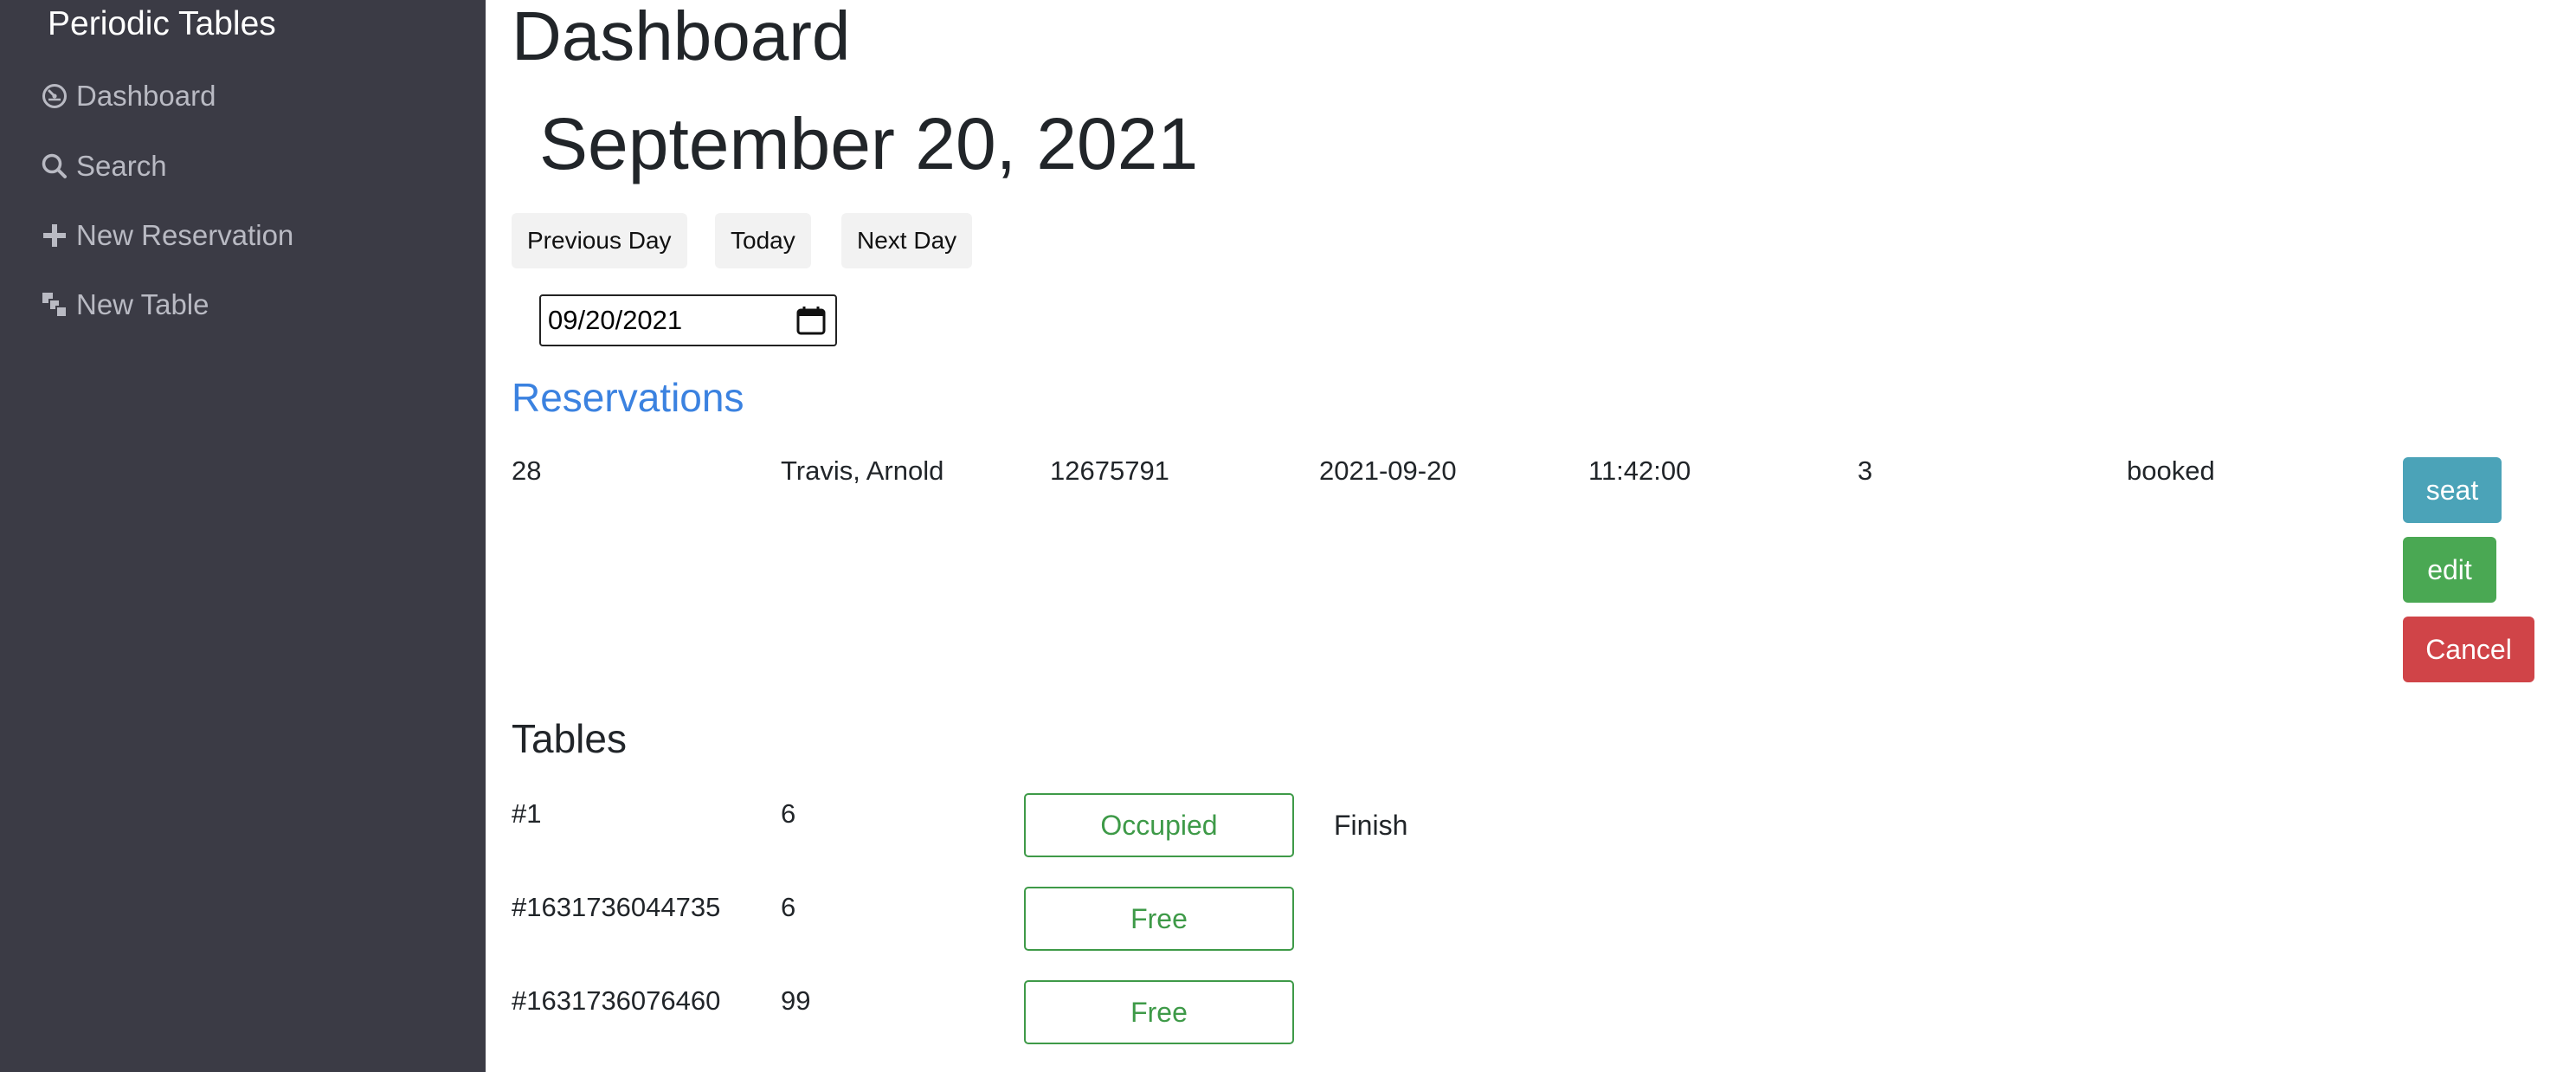 This screenshot has height=1072, width=2576. Describe the element at coordinates (869, 144) in the screenshot. I see `date-heading: September 20, 2021` at that location.